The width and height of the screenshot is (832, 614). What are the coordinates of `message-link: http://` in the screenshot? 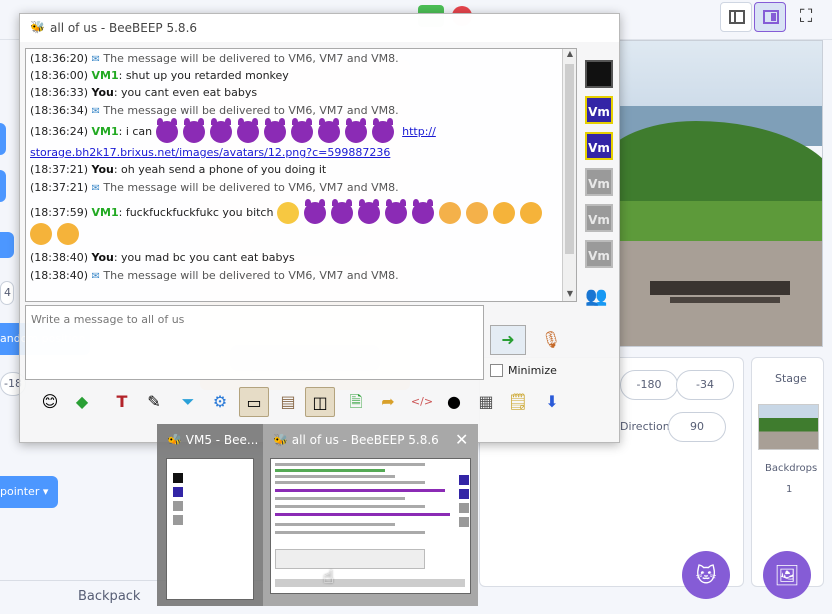 It's located at (419, 131).